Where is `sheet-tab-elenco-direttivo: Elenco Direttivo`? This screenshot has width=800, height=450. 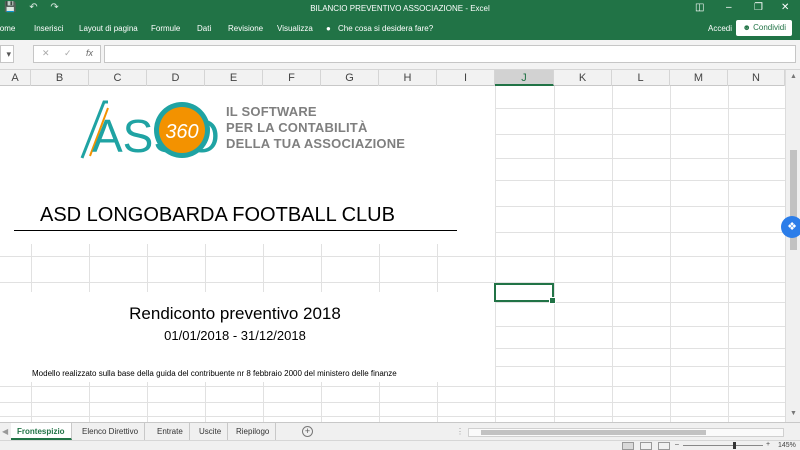 sheet-tab-elenco-direttivo: Elenco Direttivo is located at coordinates (111, 431).